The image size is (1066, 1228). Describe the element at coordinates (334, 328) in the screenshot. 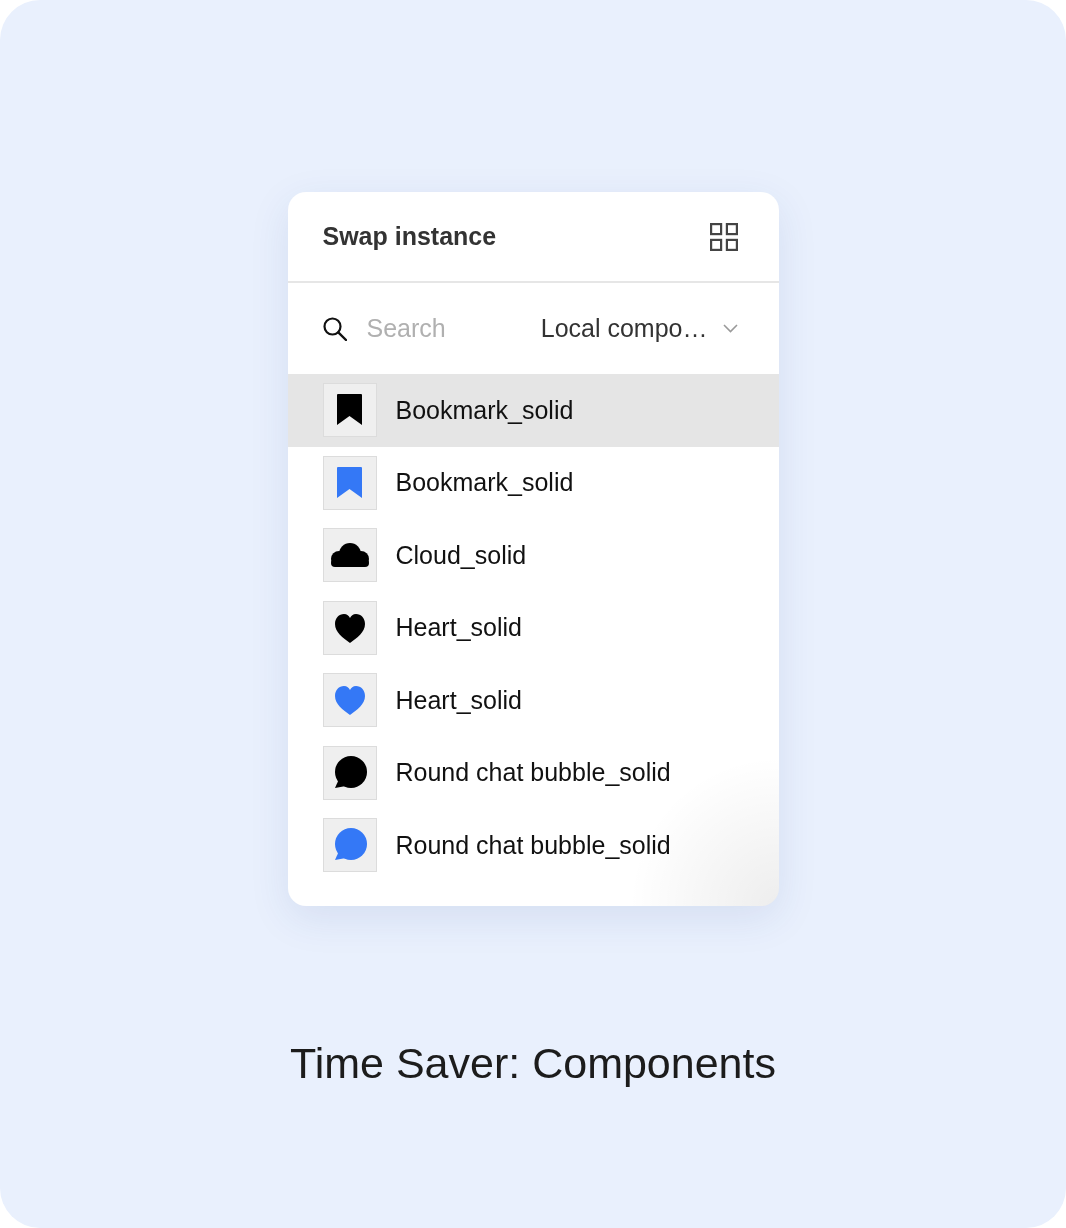

I see `search-icon` at that location.